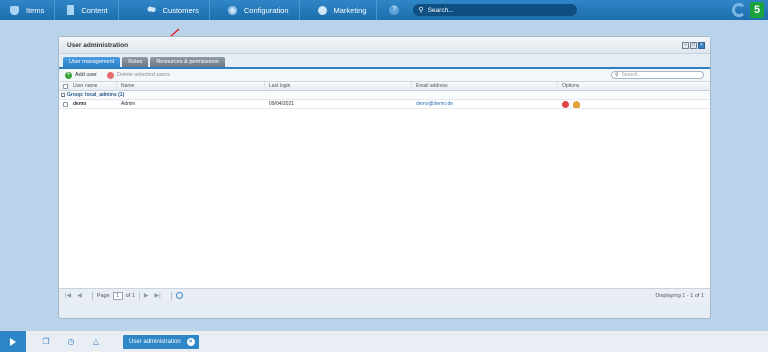 This screenshot has width=768, height=352. Describe the element at coordinates (282, 104) in the screenshot. I see `cell-last-login: 09/04/2021` at that location.